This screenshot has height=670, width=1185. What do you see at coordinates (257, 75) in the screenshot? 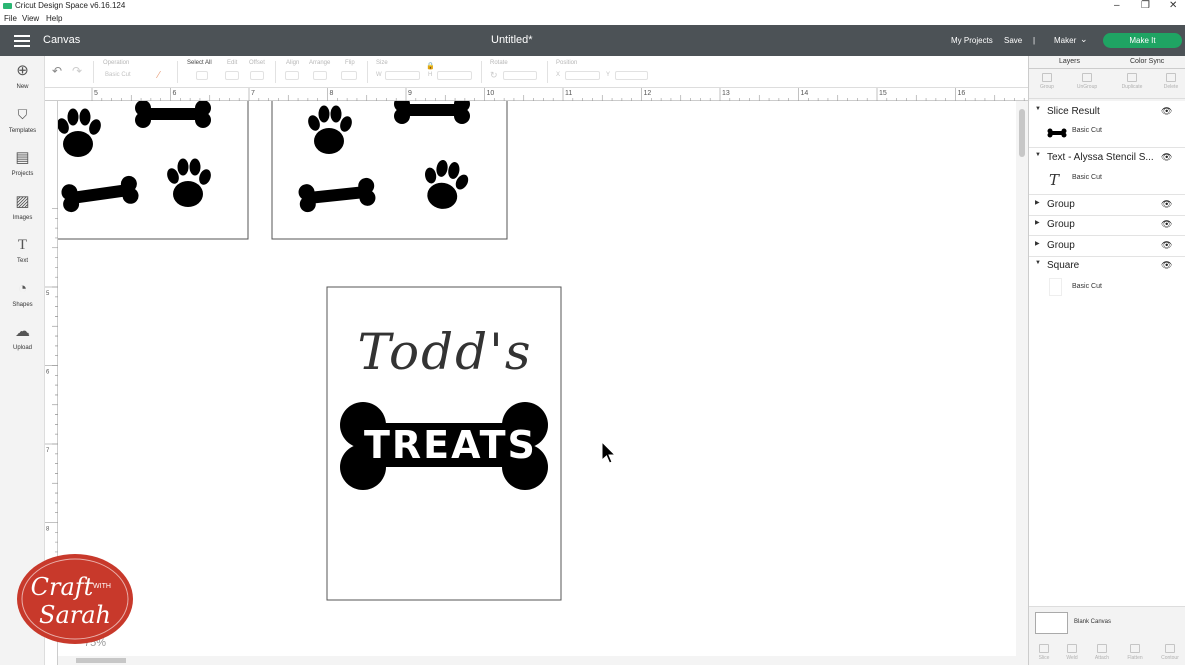
I see `offset-icon` at bounding box center [257, 75].